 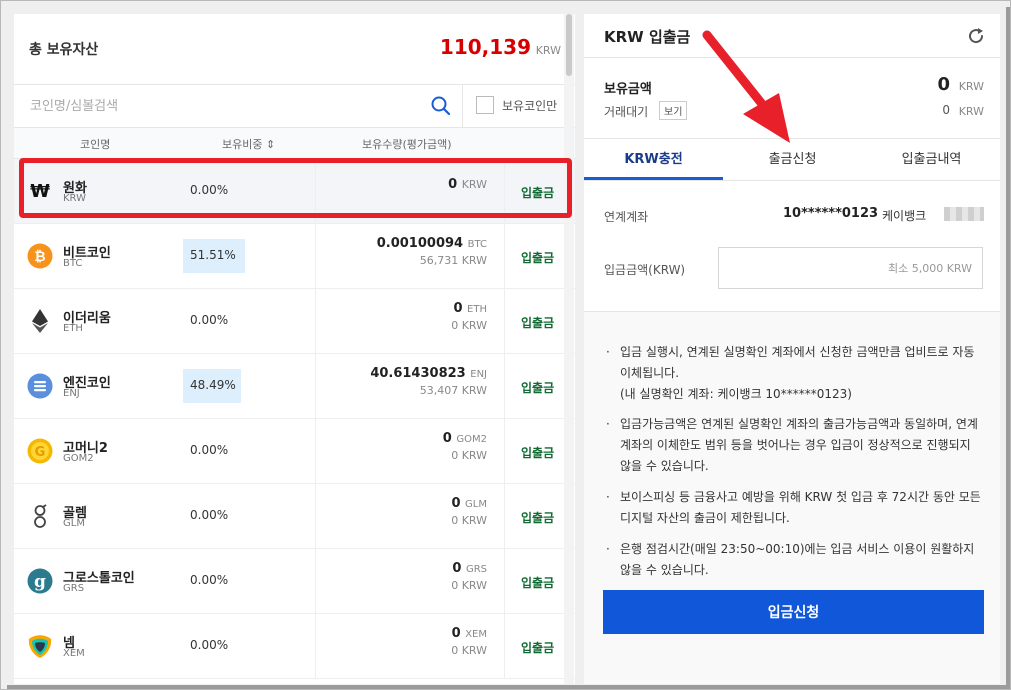 What do you see at coordinates (850, 268) in the screenshot?
I see `deposit-amount-input` at bounding box center [850, 268].